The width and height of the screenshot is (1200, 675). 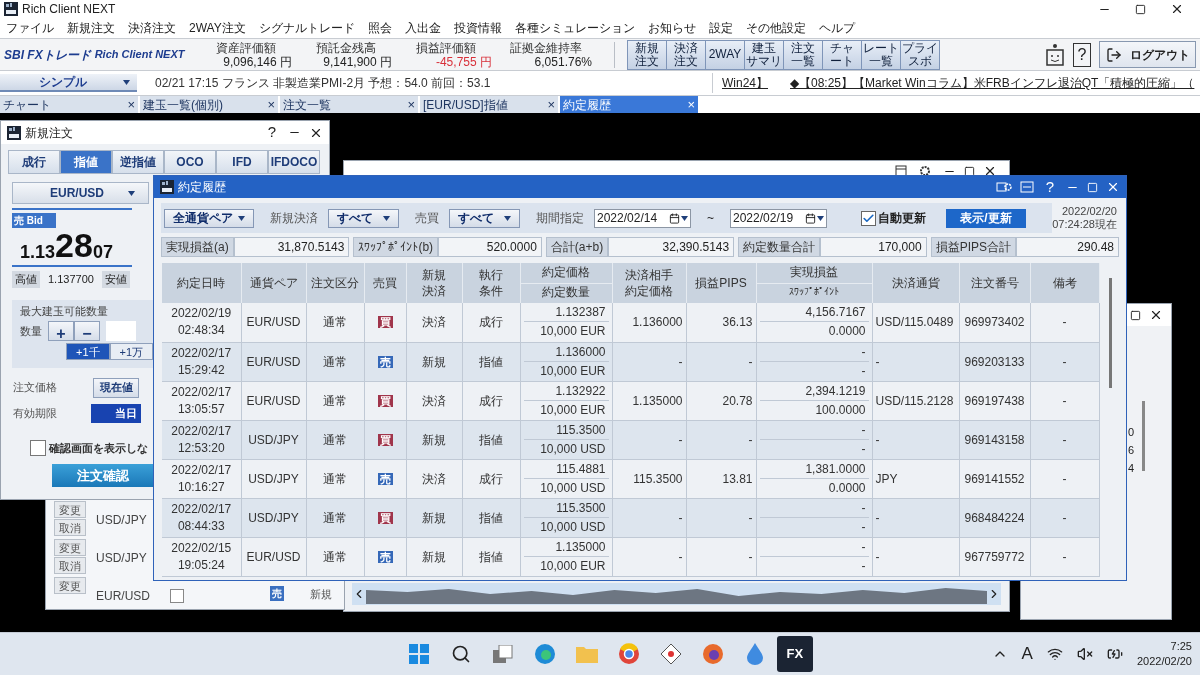 What do you see at coordinates (102, 475) in the screenshot?
I see `order-confirm-button: 注文確認` at bounding box center [102, 475].